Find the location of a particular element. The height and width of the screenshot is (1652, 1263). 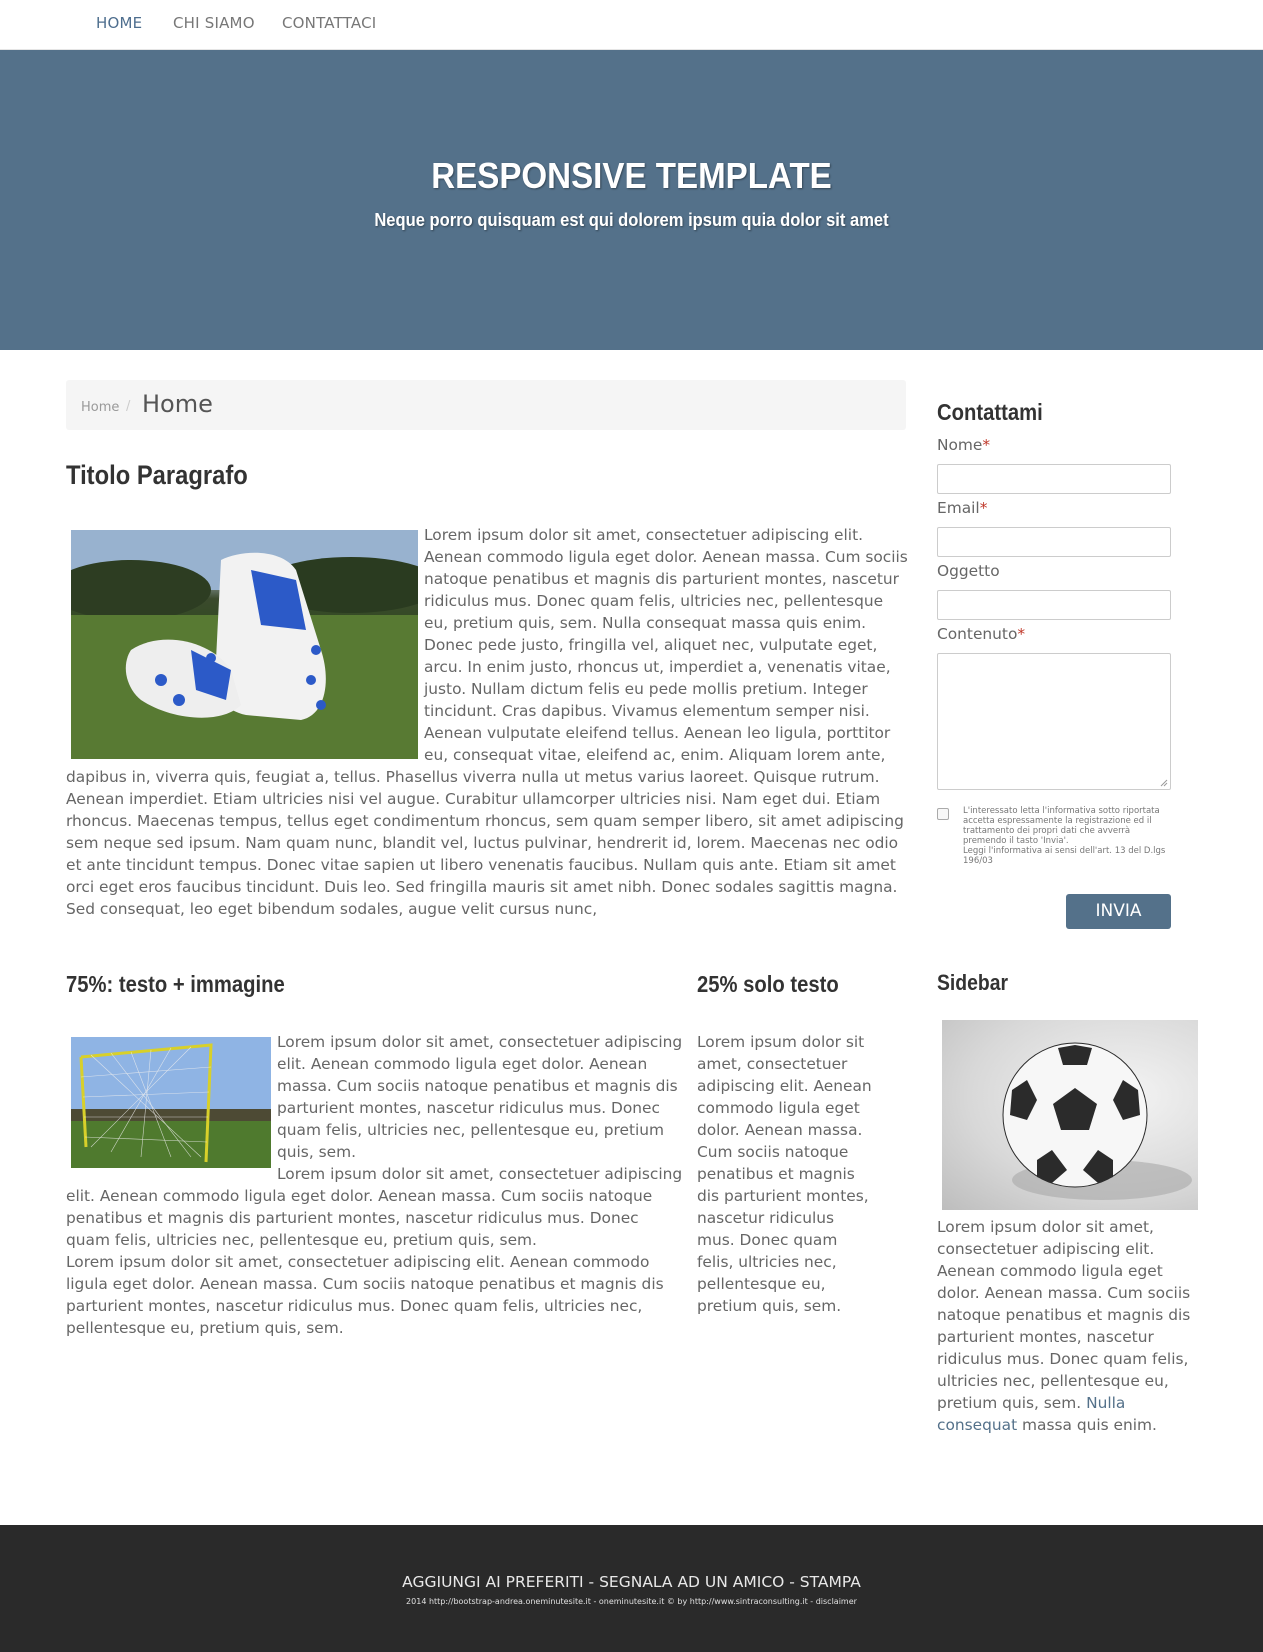

email-field is located at coordinates (1054, 542).